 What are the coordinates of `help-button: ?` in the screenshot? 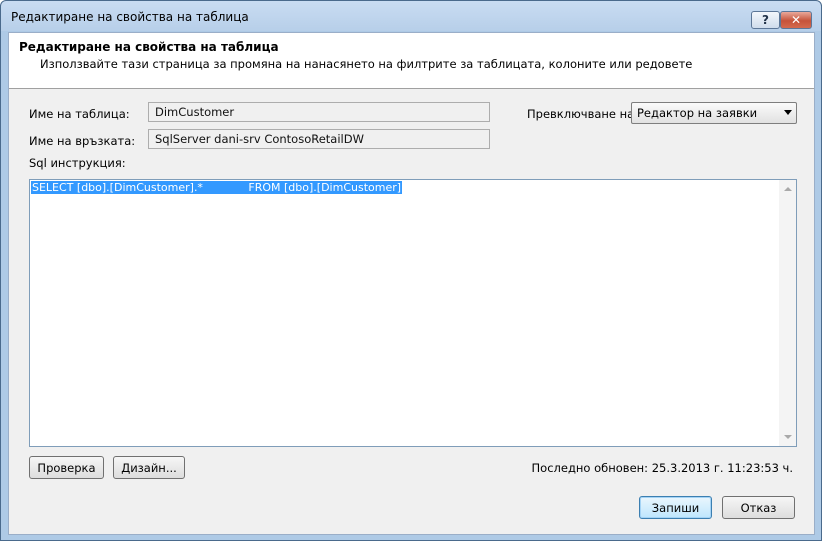 It's located at (765, 20).